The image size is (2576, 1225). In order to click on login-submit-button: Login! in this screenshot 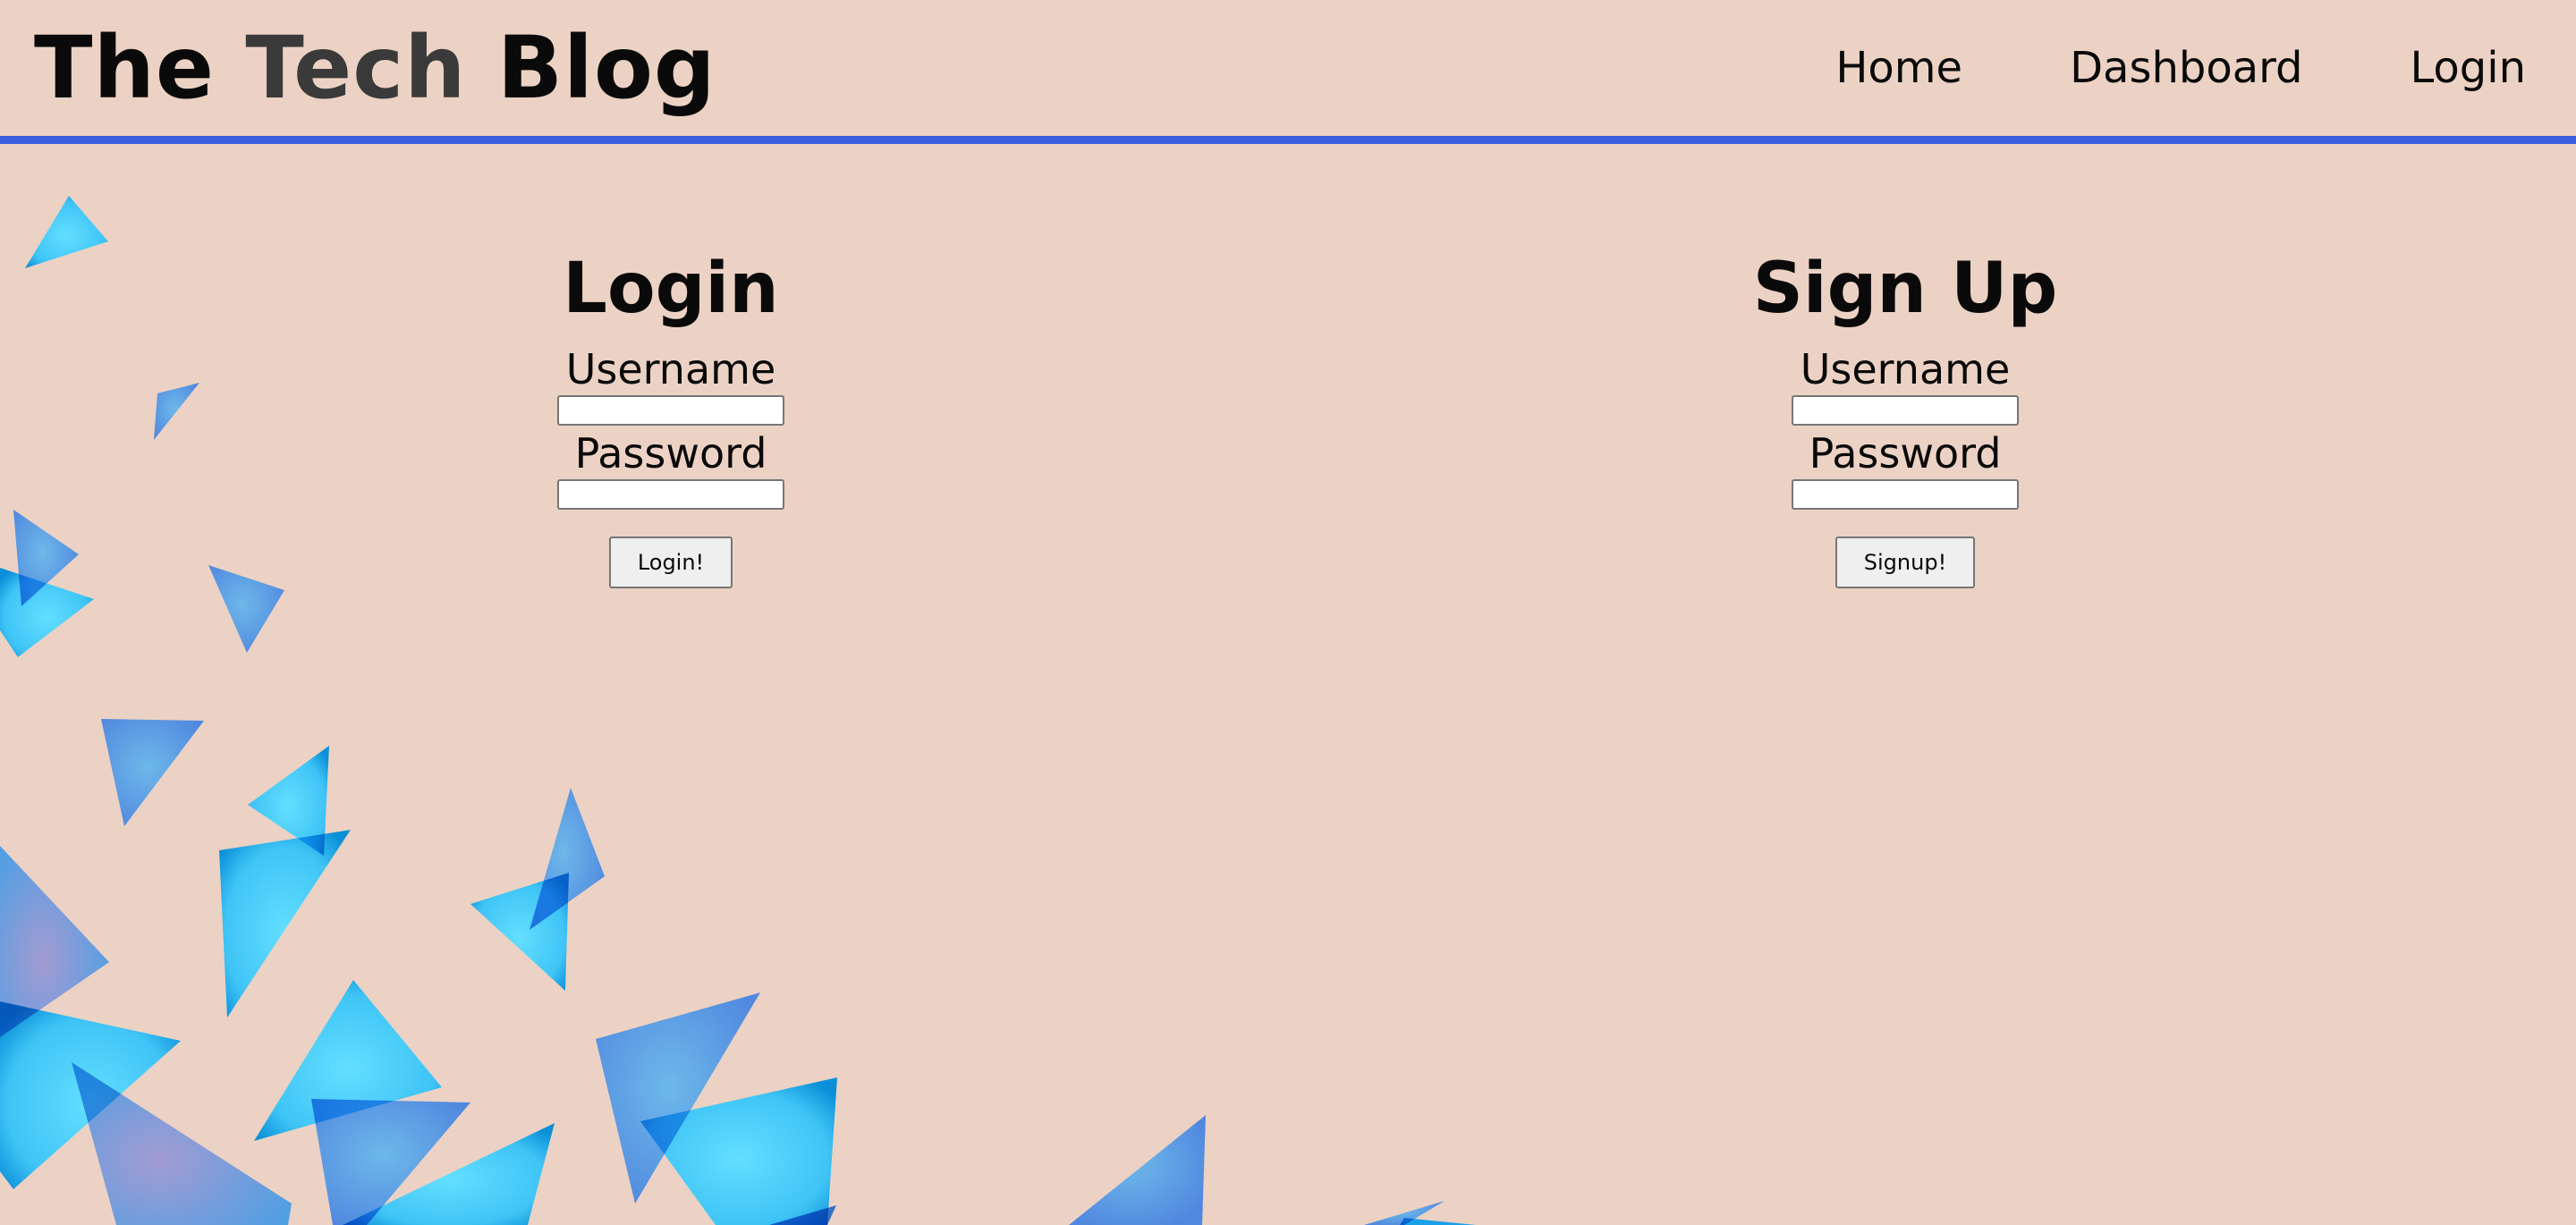, I will do `click(670, 562)`.